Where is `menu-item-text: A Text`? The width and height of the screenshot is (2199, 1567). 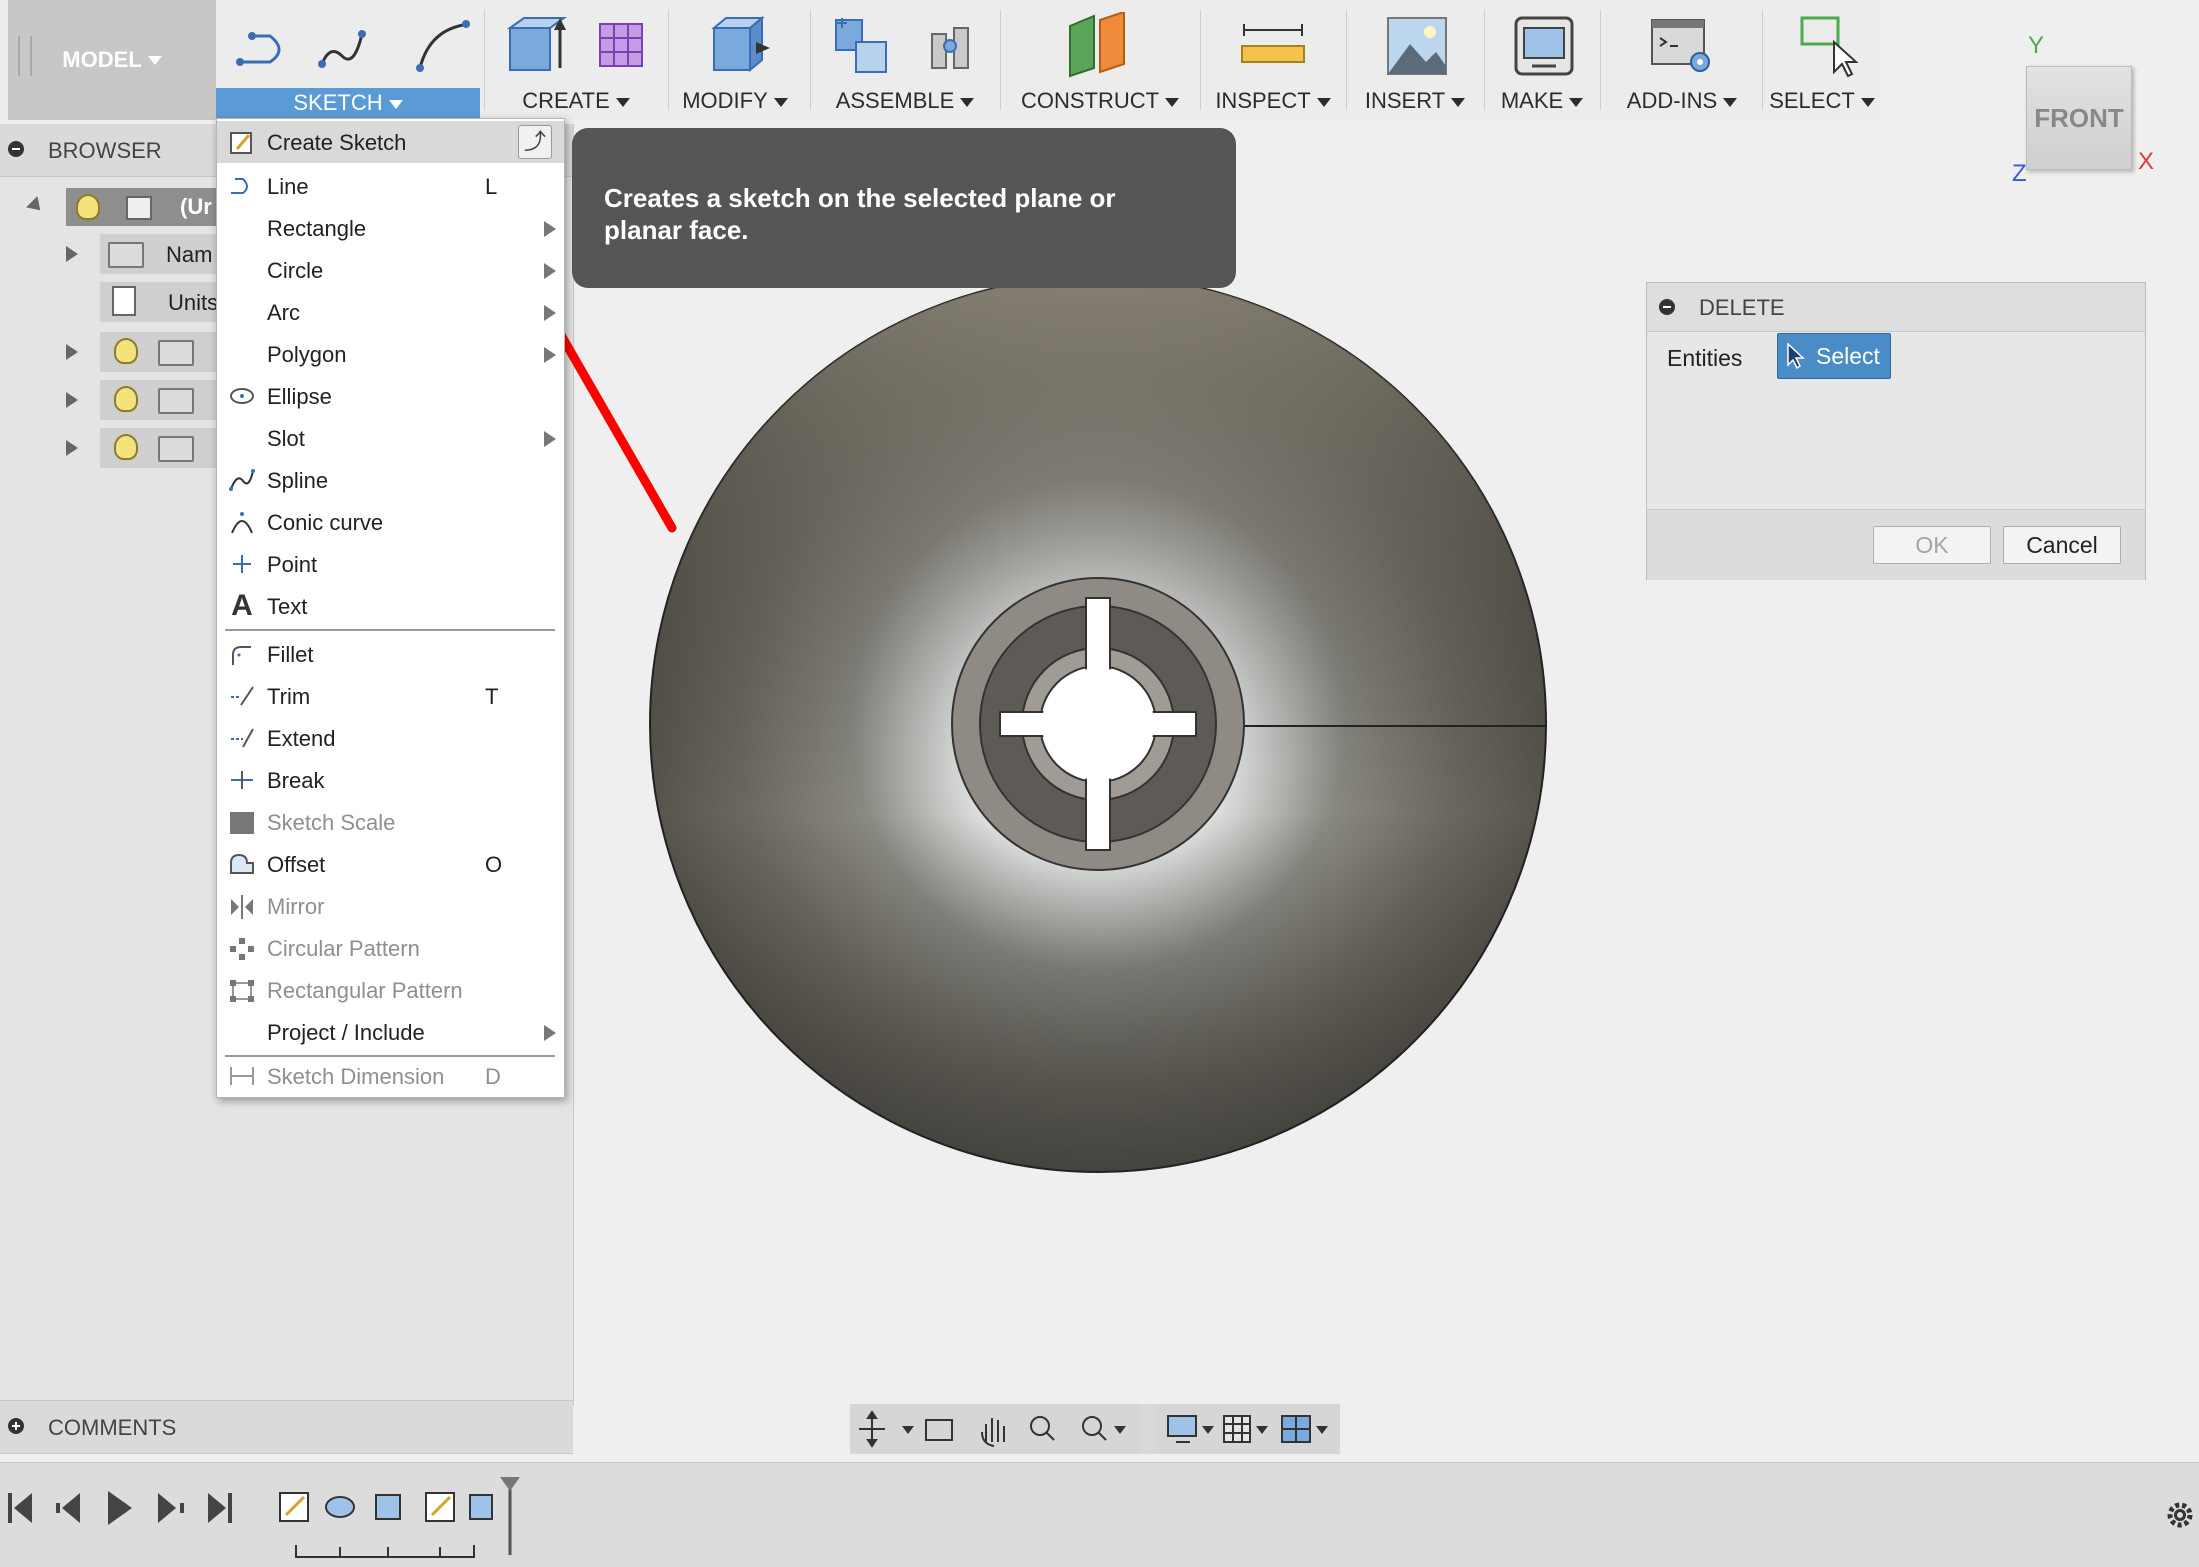 menu-item-text: A Text is located at coordinates (390, 606).